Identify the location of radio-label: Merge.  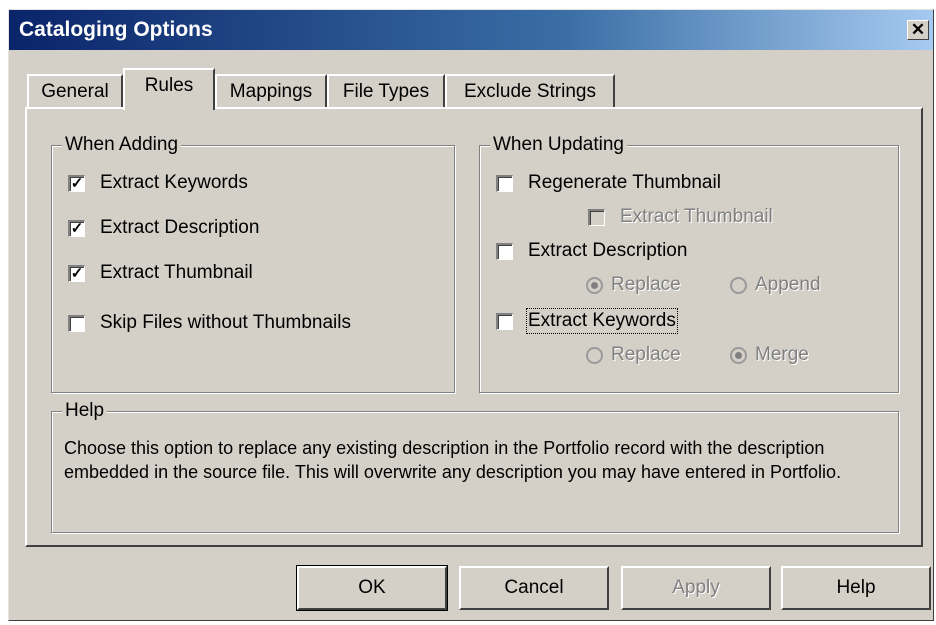
(782, 354).